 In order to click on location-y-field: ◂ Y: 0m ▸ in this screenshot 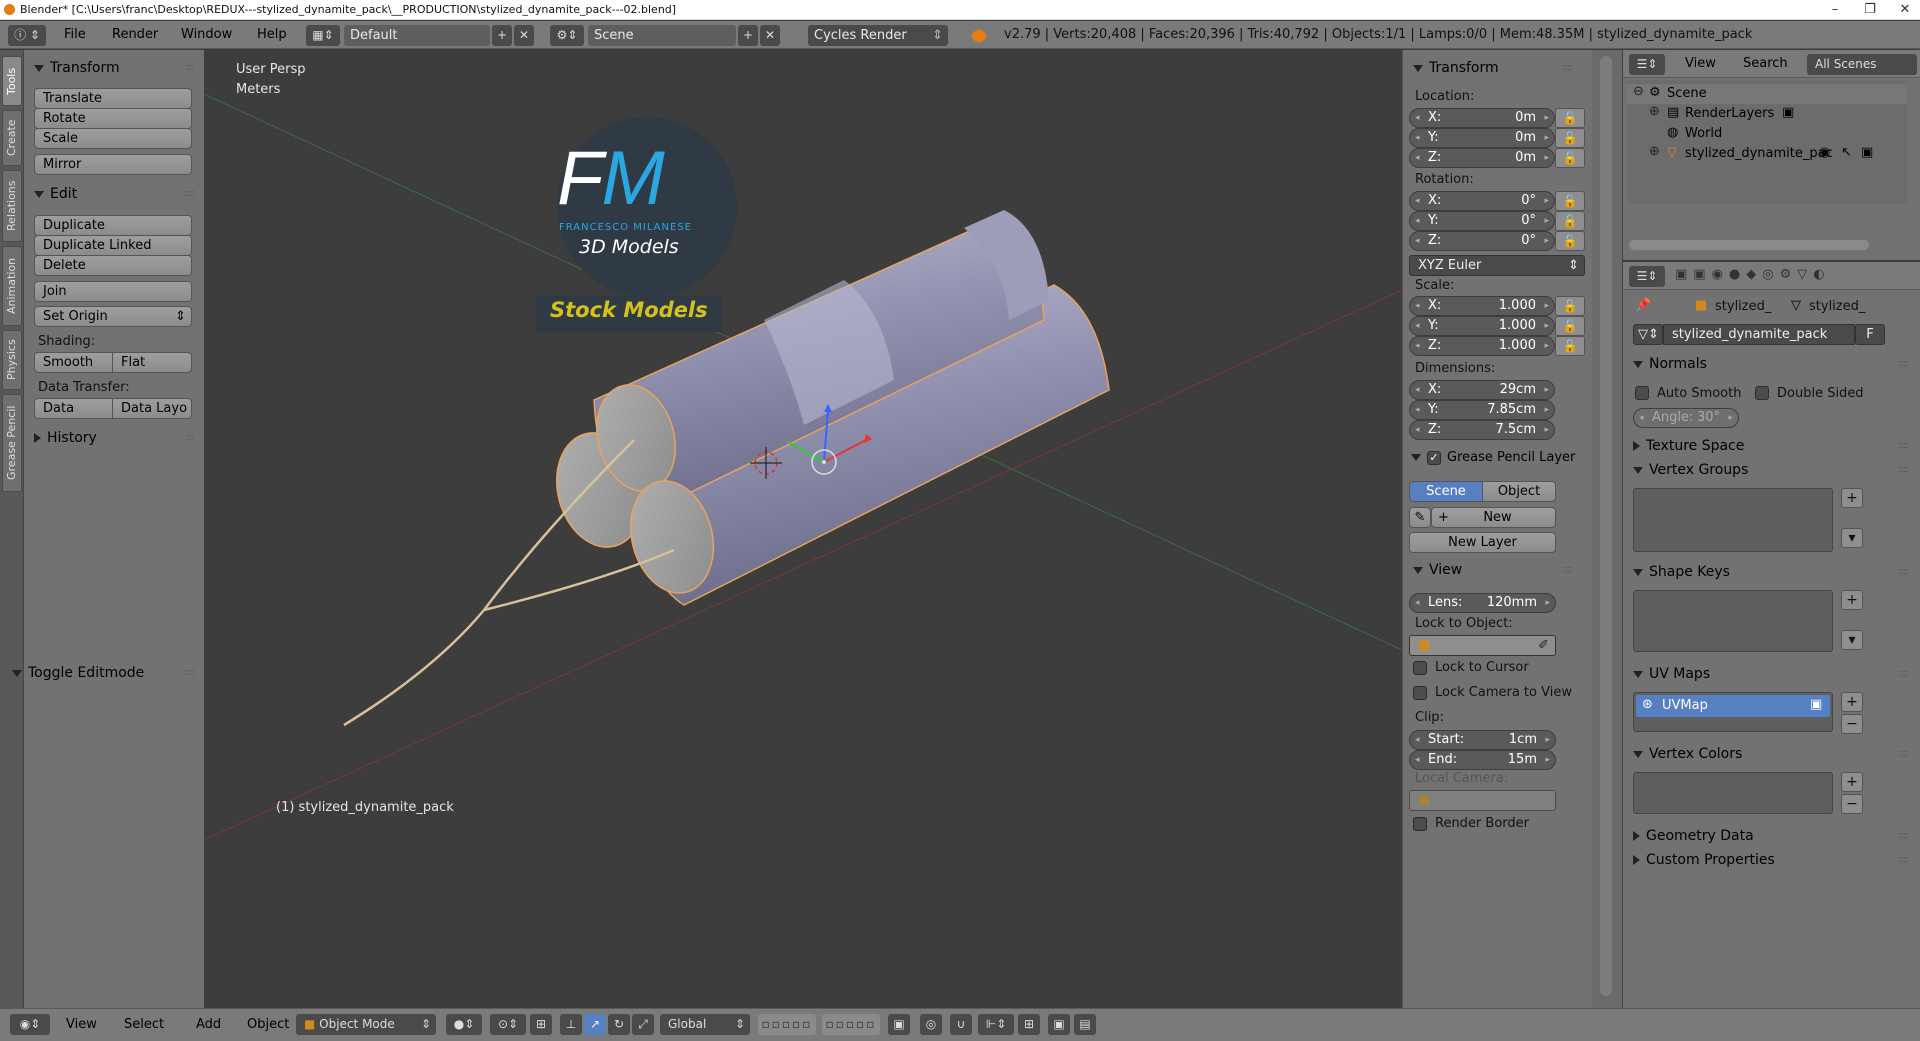, I will do `click(1482, 138)`.